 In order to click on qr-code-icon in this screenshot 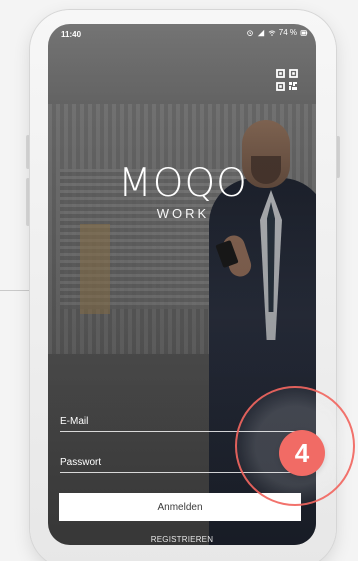, I will do `click(287, 82)`.